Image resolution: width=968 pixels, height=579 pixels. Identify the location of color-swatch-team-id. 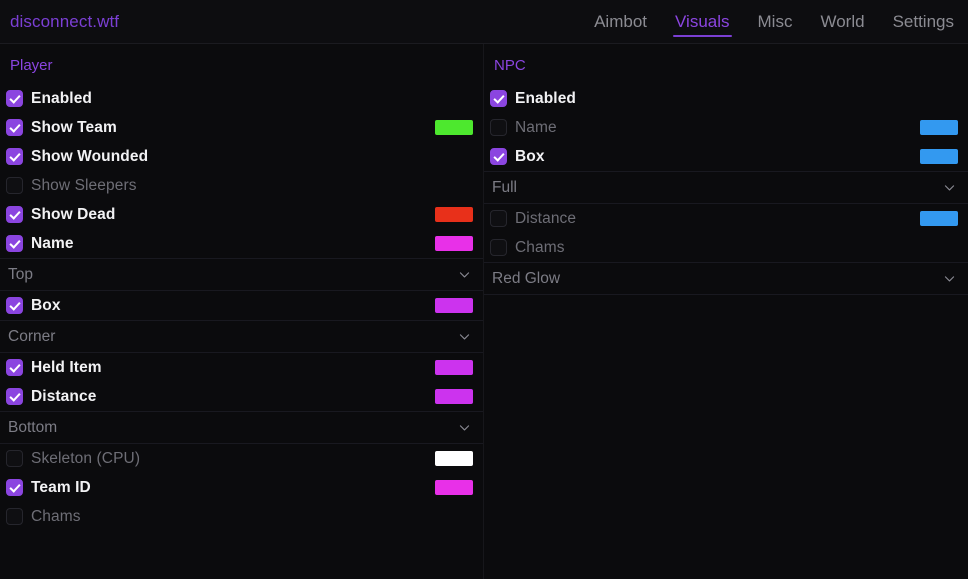
(454, 487).